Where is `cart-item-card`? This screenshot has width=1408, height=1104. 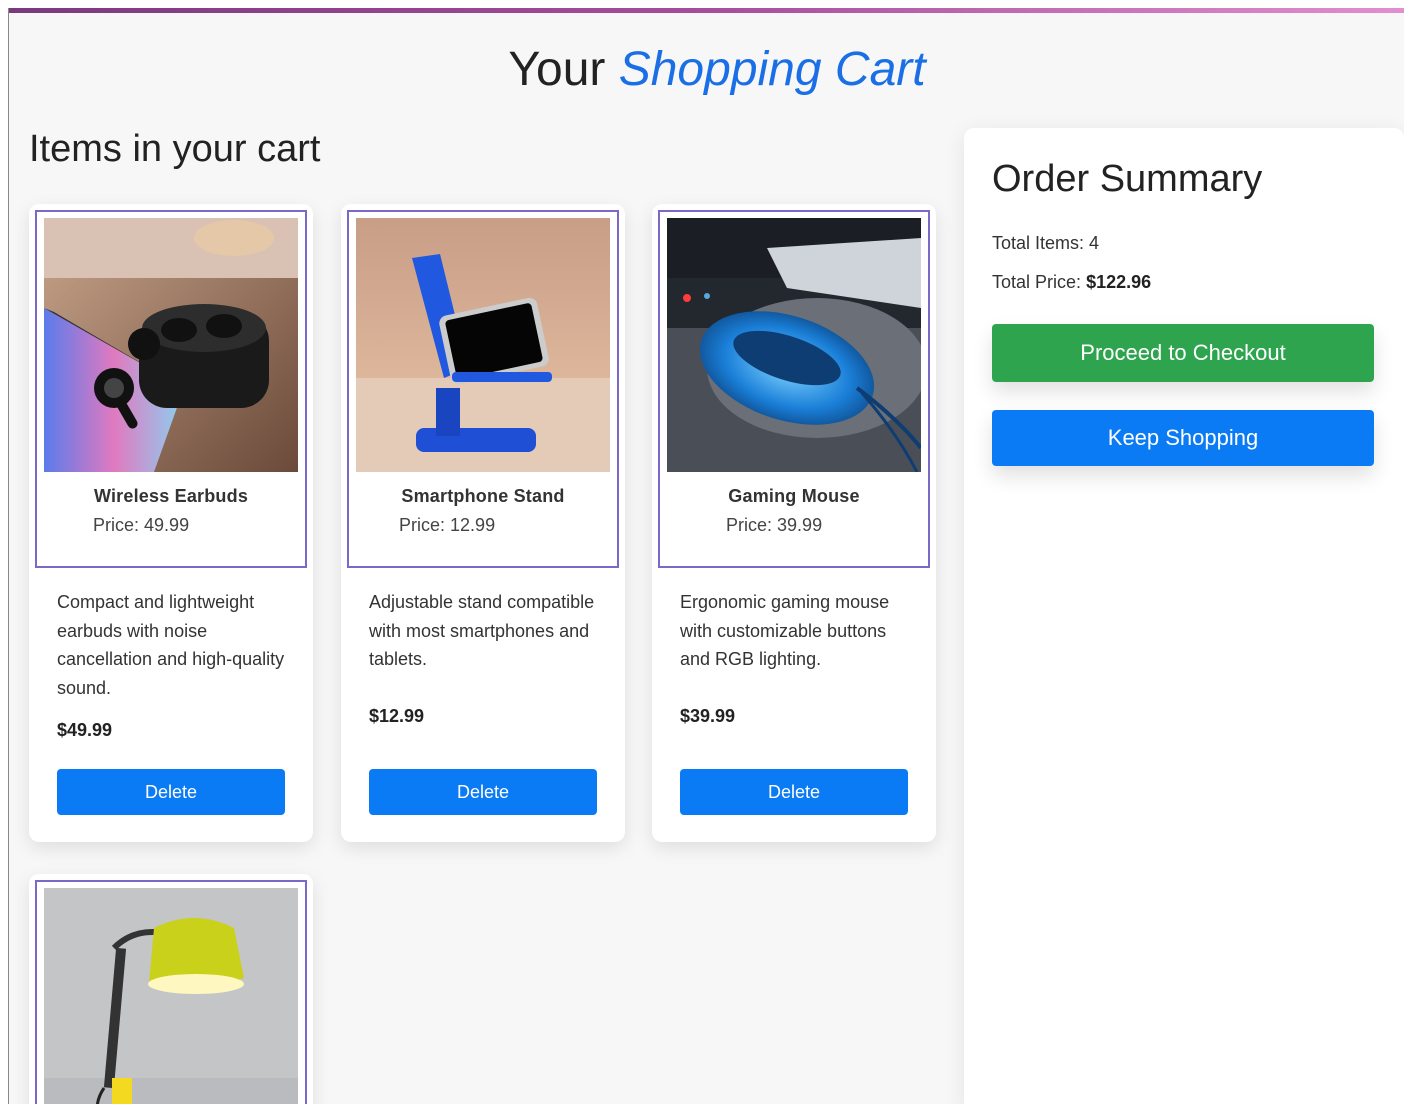
cart-item-card is located at coordinates (171, 989).